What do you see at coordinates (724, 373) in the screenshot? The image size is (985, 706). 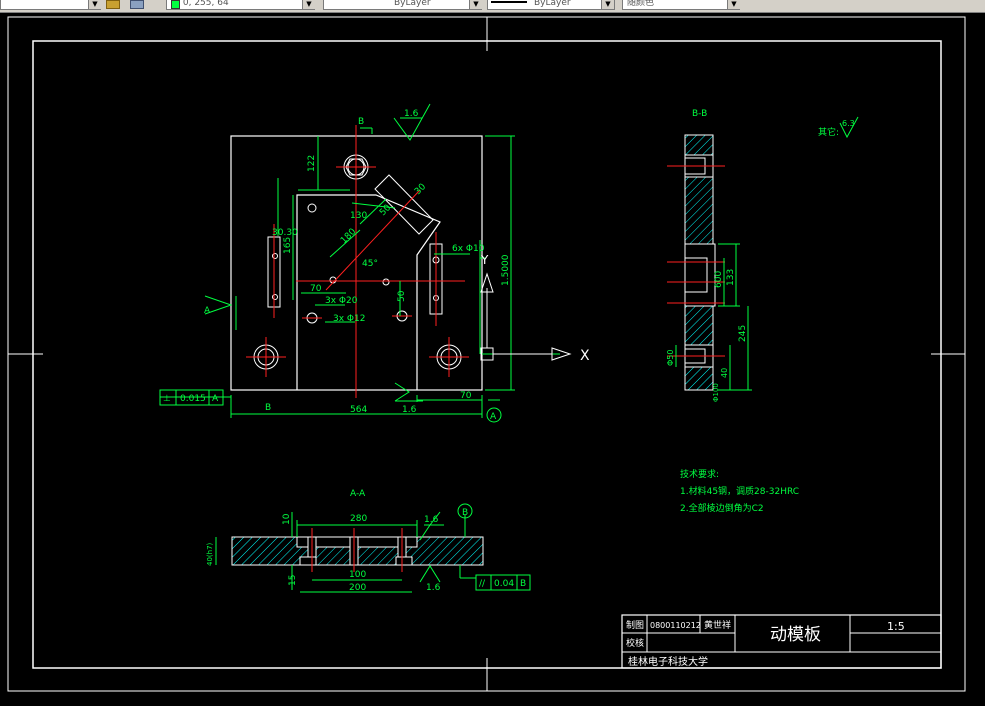 I see `dim-bb-40: 40` at bounding box center [724, 373].